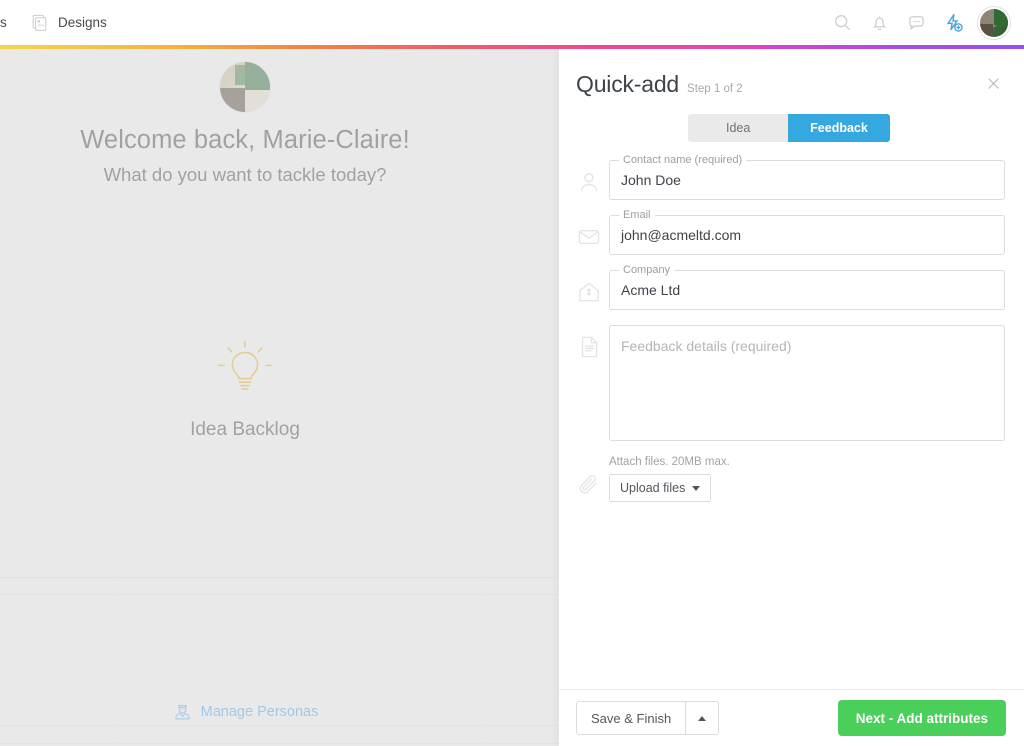  What do you see at coordinates (512, 22) in the screenshot?
I see `top-navigation-bar: s Designs` at bounding box center [512, 22].